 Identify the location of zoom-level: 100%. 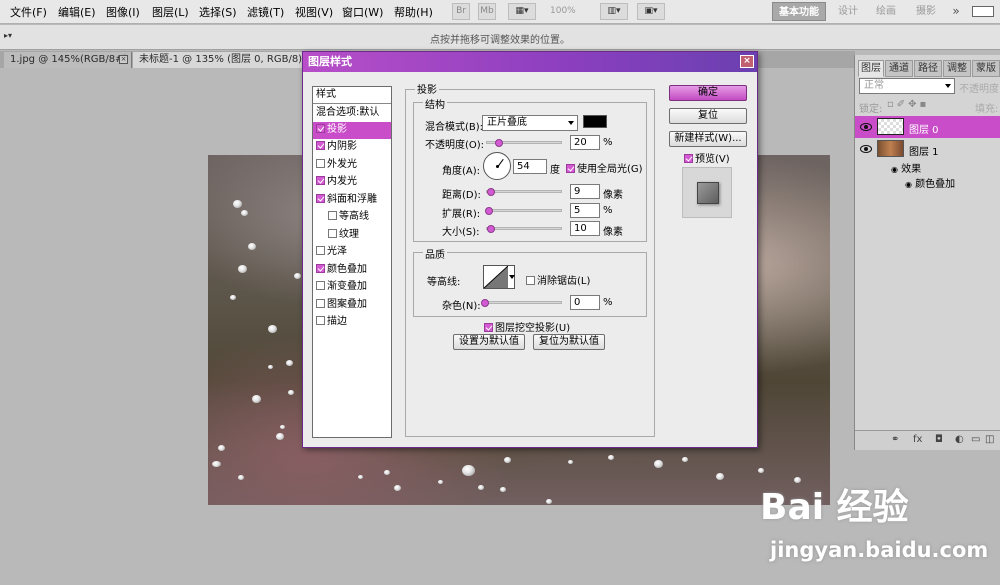
(563, 11).